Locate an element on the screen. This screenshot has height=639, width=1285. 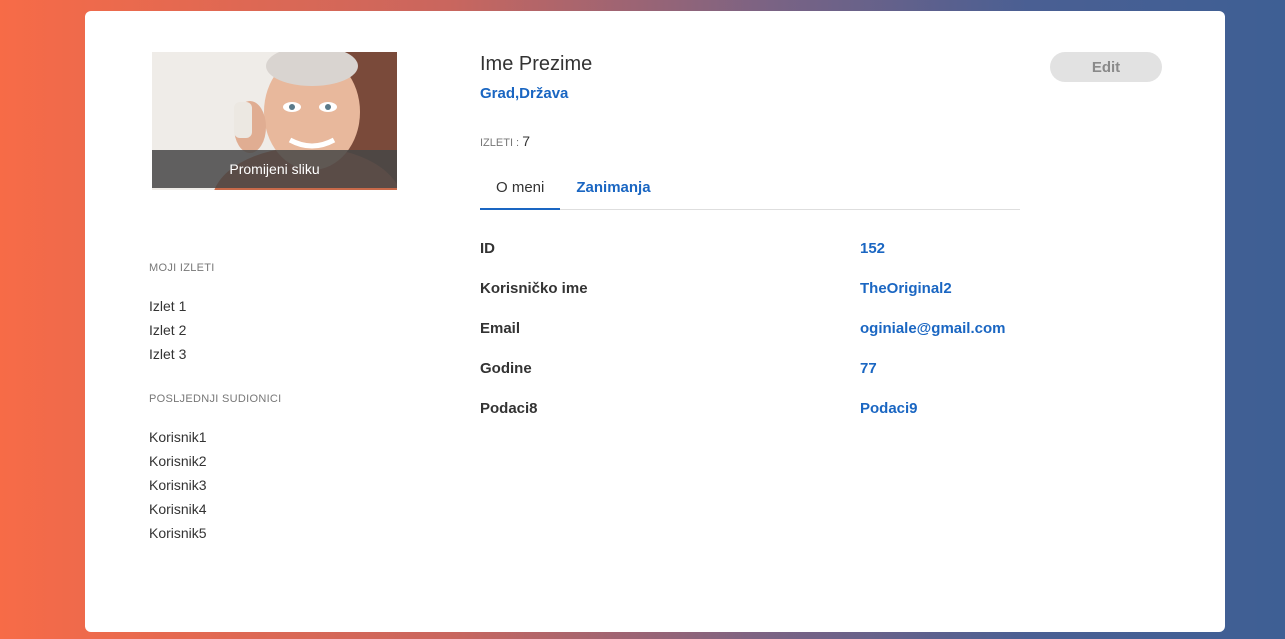
tab-about-me: O meni is located at coordinates (520, 191).